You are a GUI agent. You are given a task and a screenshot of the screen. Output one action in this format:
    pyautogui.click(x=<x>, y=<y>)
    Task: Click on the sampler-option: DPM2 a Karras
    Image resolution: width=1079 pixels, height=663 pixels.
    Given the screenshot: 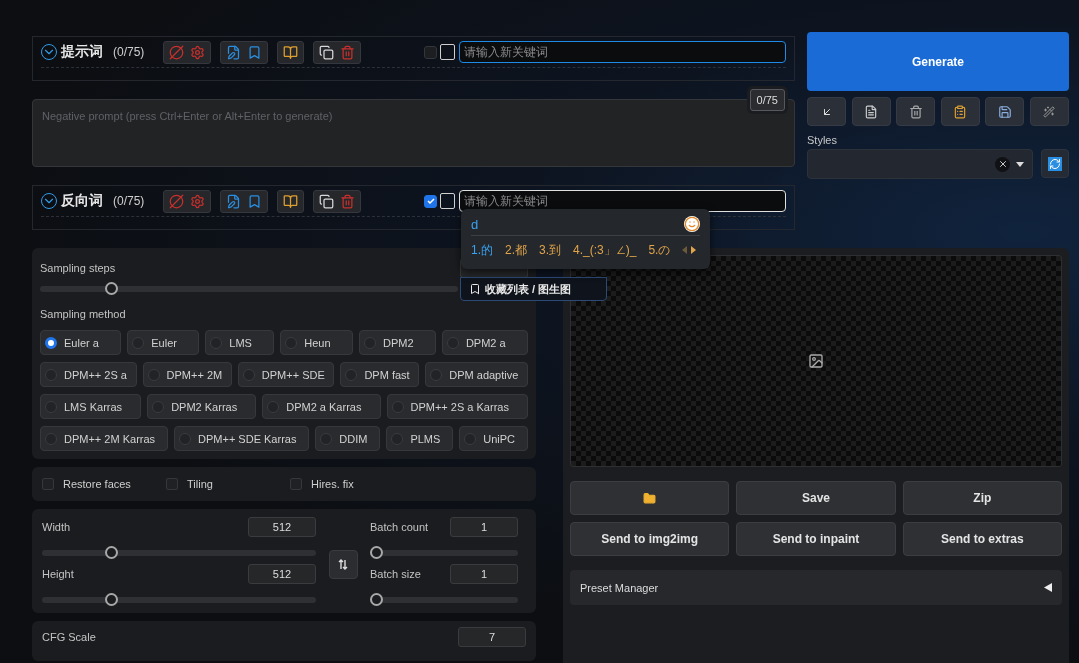 What is the action you would take?
    pyautogui.click(x=321, y=406)
    